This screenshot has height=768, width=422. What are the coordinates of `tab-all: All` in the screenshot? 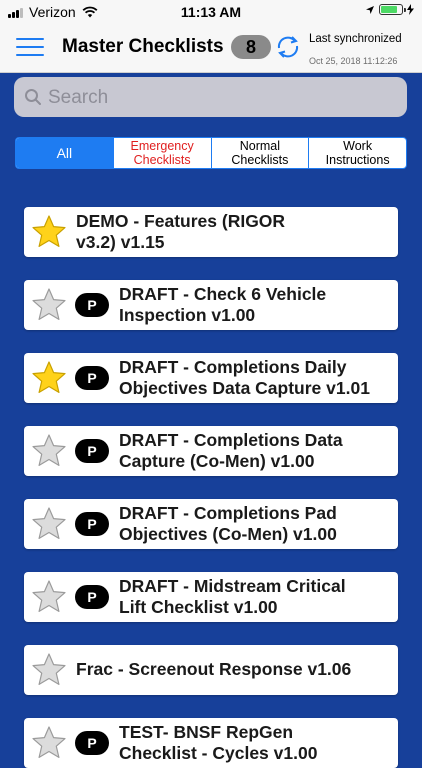 It's located at (64, 153).